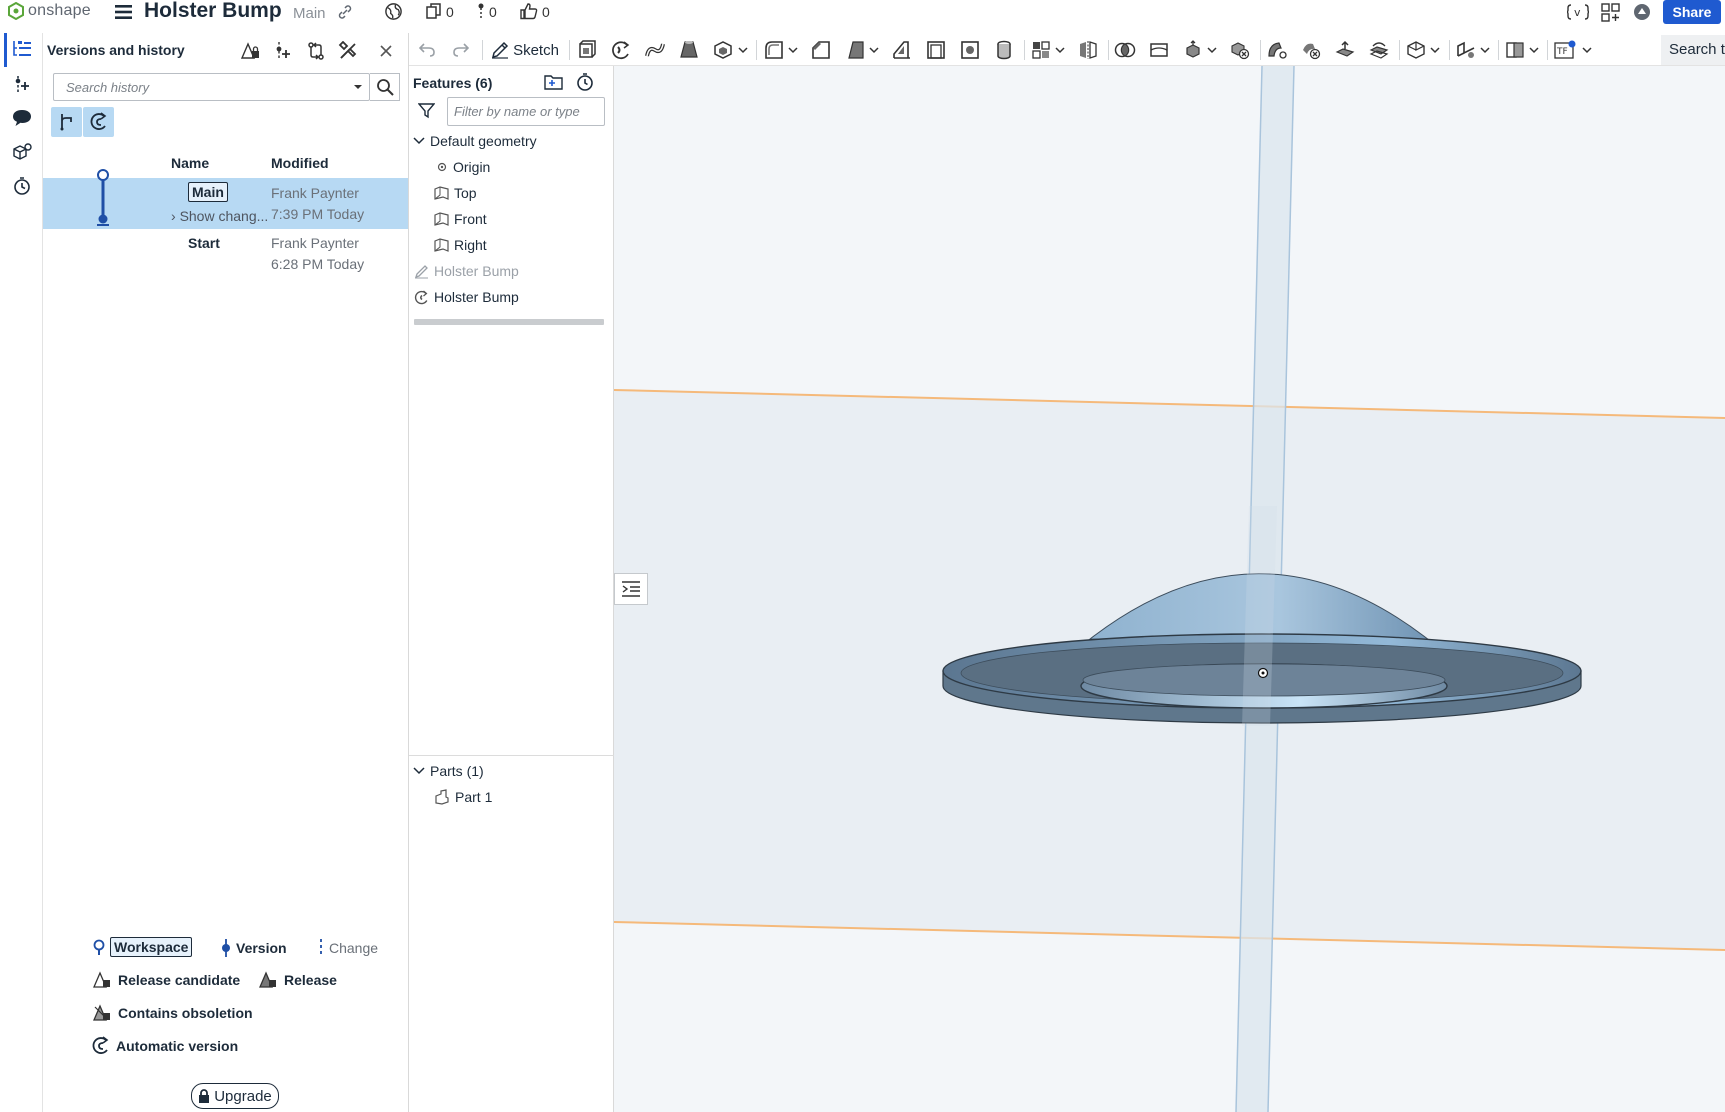  Describe the element at coordinates (386, 51) in the screenshot. I see `close-icon` at that location.